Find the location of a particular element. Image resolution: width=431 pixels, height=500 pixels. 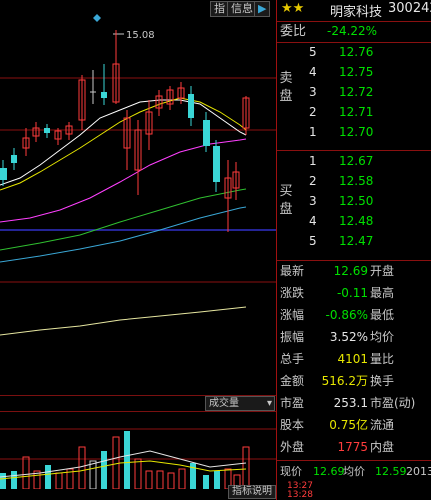

stat-label: 振幅 is located at coordinates (292, 337).